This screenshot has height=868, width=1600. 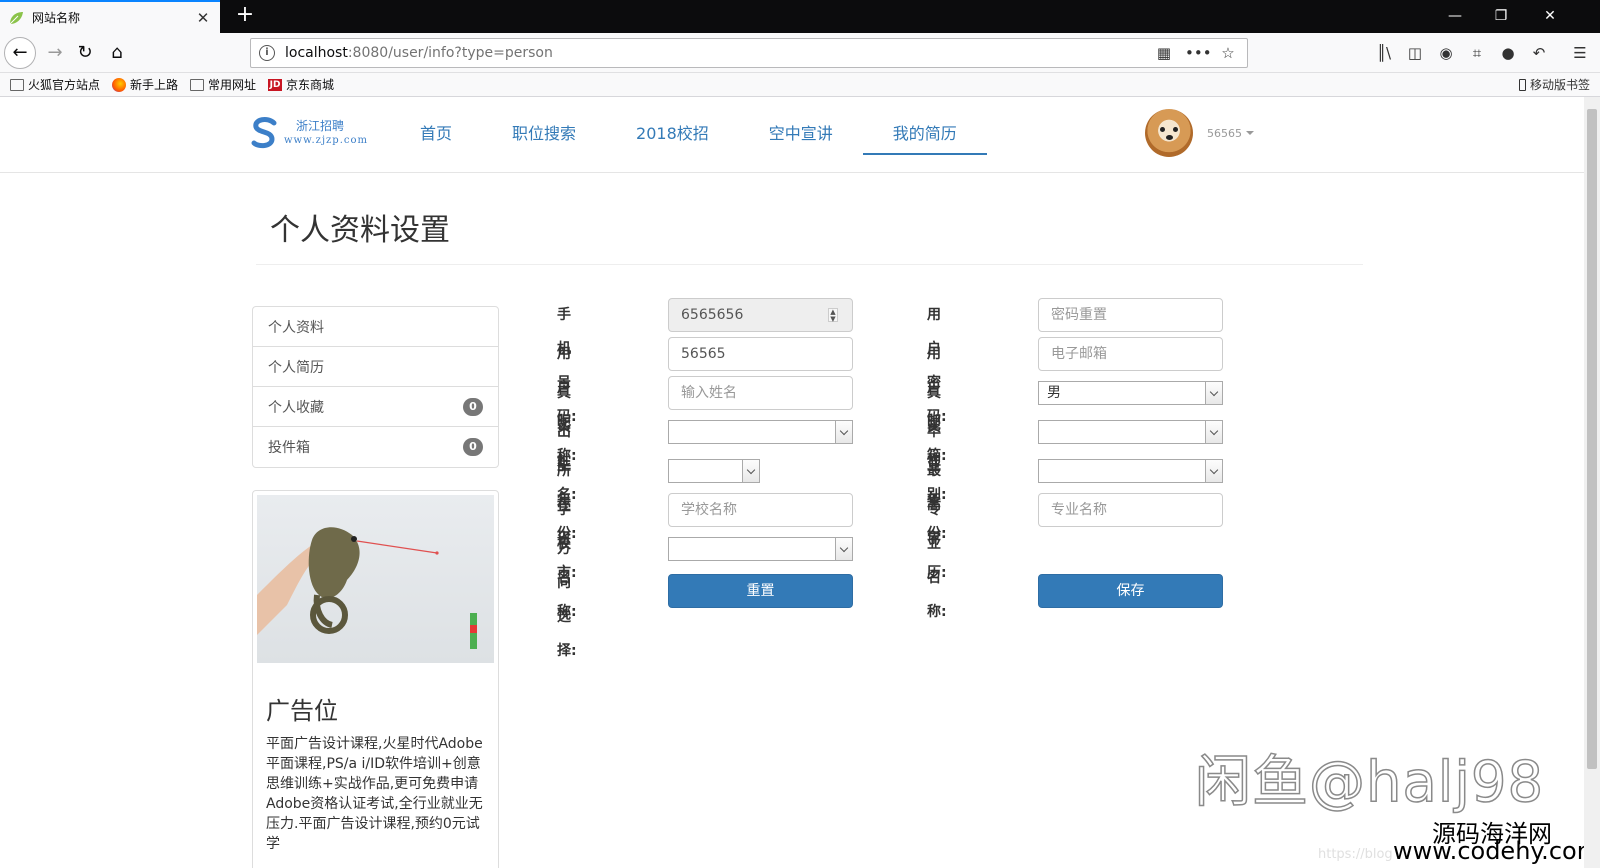 What do you see at coordinates (760, 432) in the screenshot?
I see `birth-year-select` at bounding box center [760, 432].